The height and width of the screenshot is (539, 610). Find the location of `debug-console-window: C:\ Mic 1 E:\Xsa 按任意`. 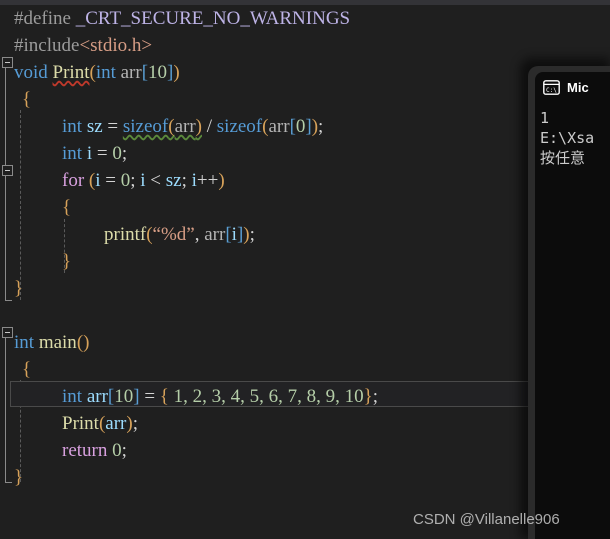

debug-console-window: C:\ Mic 1 E:\Xsa 按任意 is located at coordinates (569, 302).